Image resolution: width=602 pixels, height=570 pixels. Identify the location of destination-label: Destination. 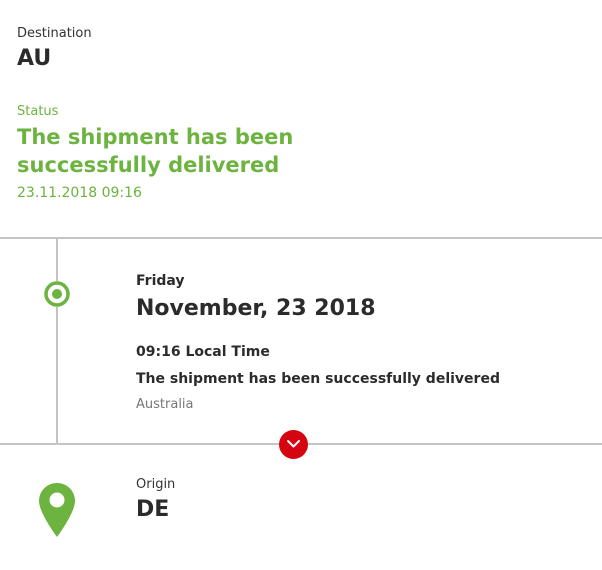
(54, 33).